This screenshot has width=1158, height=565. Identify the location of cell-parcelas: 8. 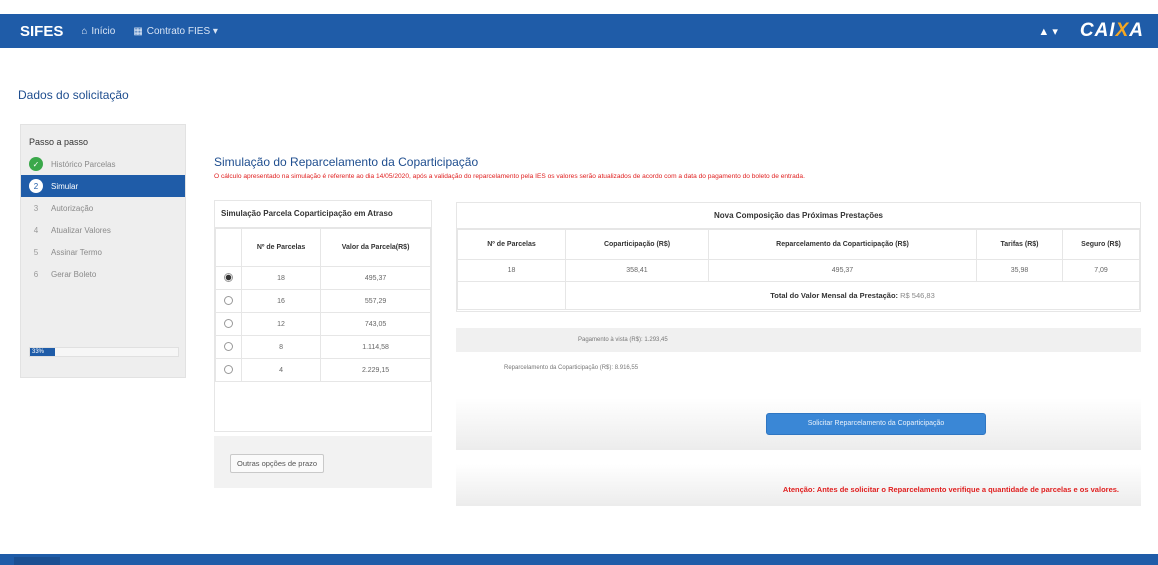
(281, 347).